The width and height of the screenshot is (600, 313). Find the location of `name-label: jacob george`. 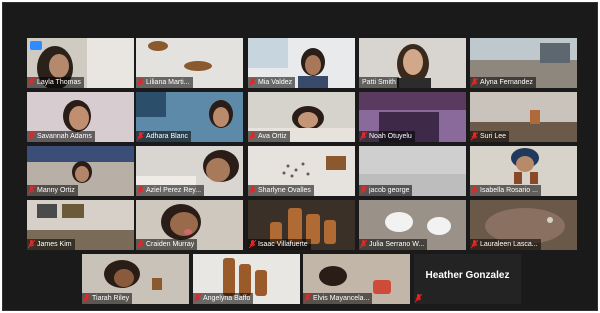

name-label: jacob george is located at coordinates (386, 190).